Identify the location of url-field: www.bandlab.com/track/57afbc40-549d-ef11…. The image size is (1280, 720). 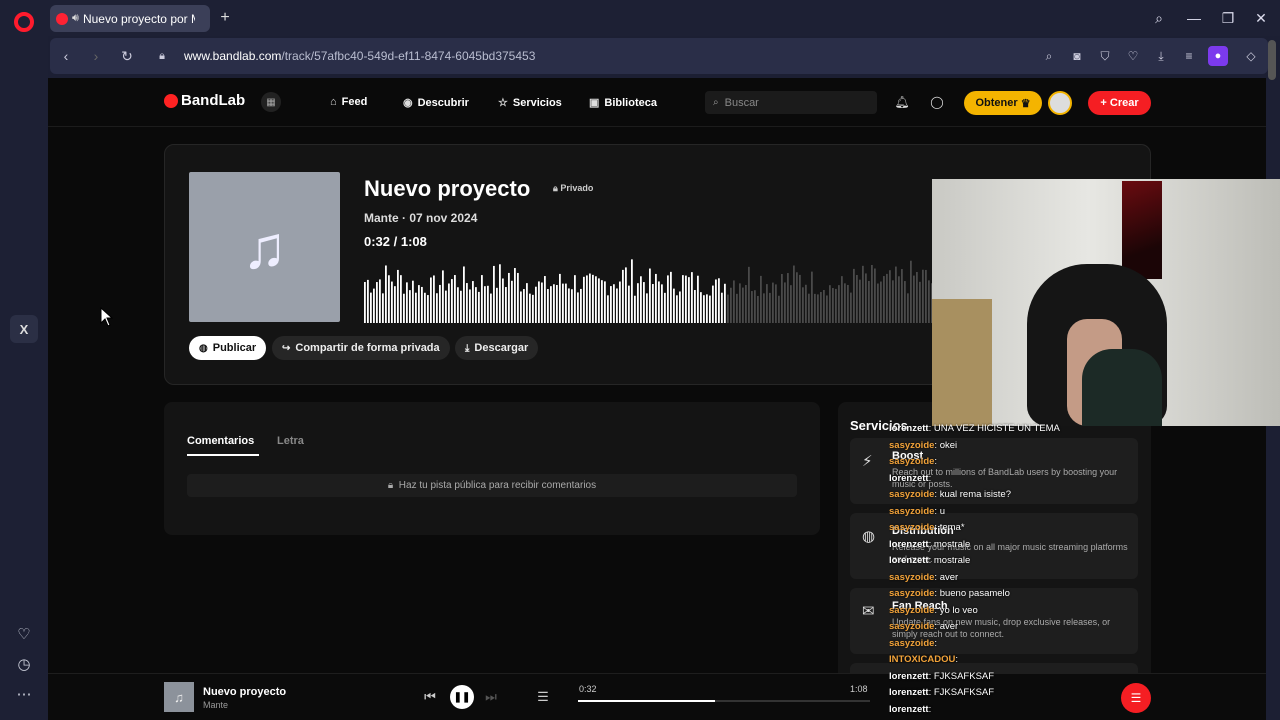
(359, 56).